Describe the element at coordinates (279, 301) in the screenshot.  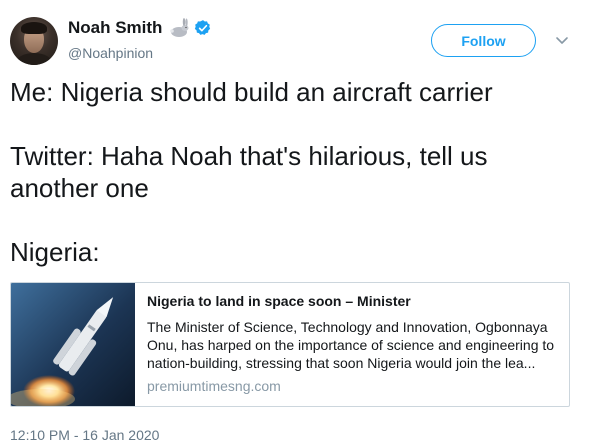
I see `card-title: Nigeria to land in space soon – Minister` at that location.